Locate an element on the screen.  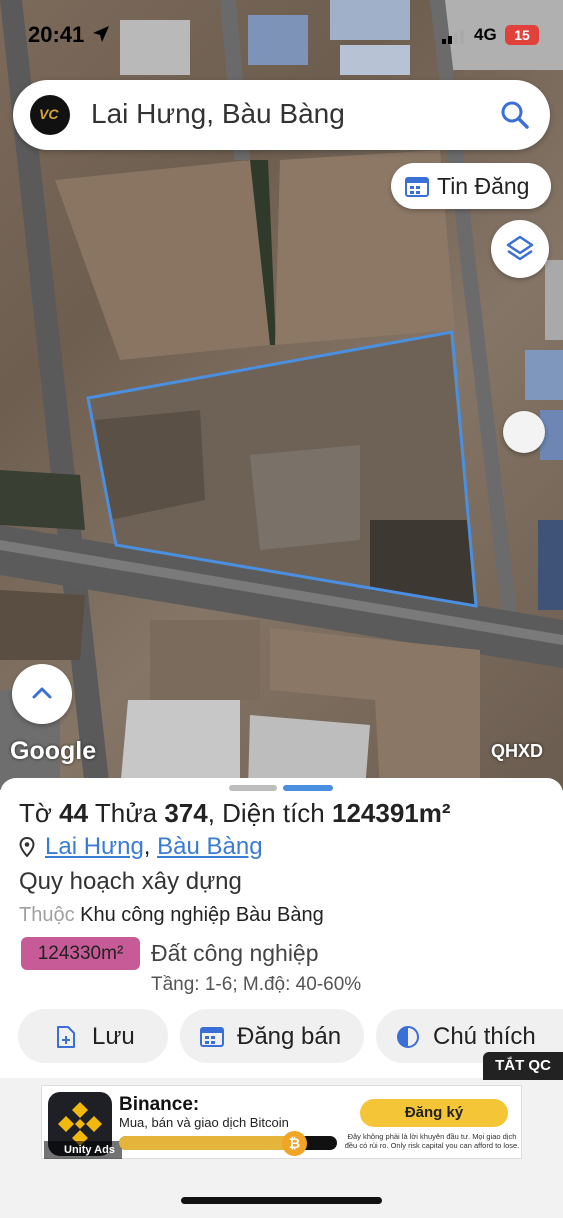
opacity-slider-knob is located at coordinates (524, 432).